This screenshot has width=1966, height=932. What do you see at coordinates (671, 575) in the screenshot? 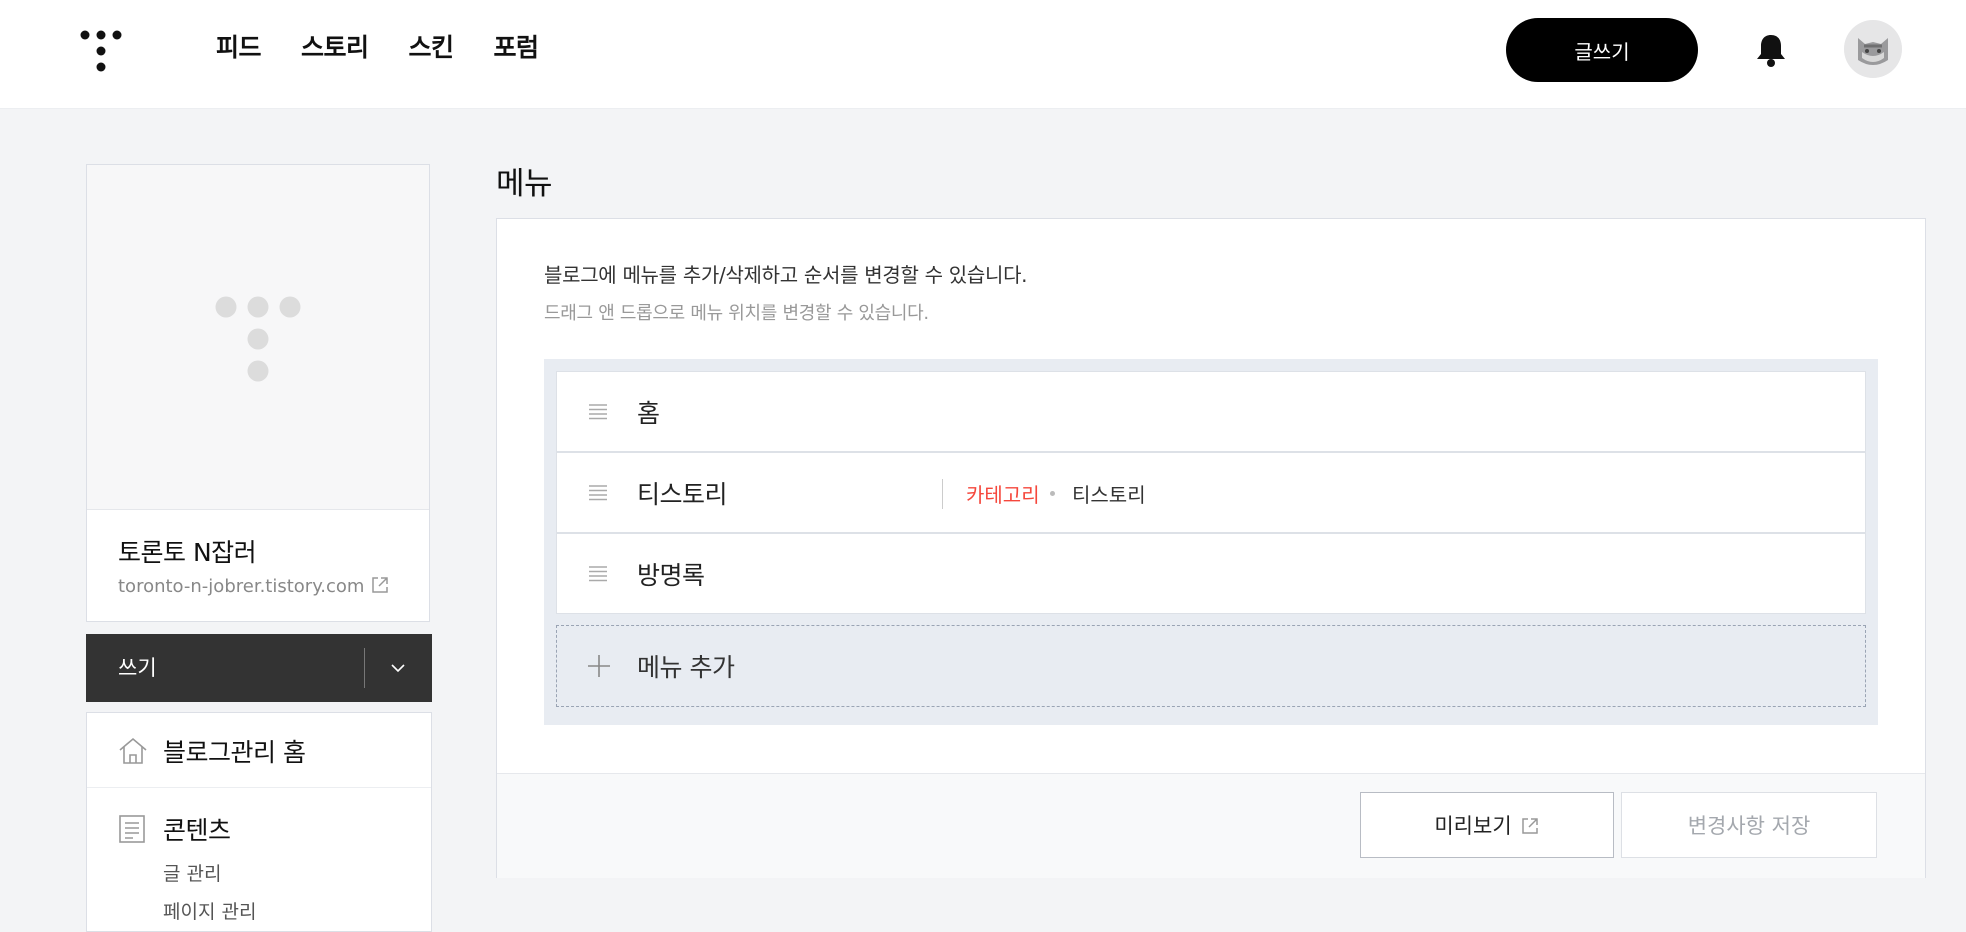
I see `menu-item-label: 방명록` at bounding box center [671, 575].